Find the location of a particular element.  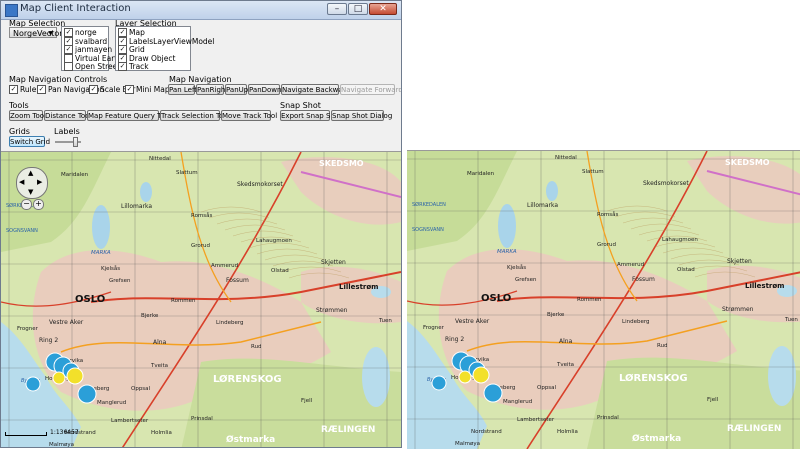

snapshot-label: Snap Shot is located at coordinates (300, 105).